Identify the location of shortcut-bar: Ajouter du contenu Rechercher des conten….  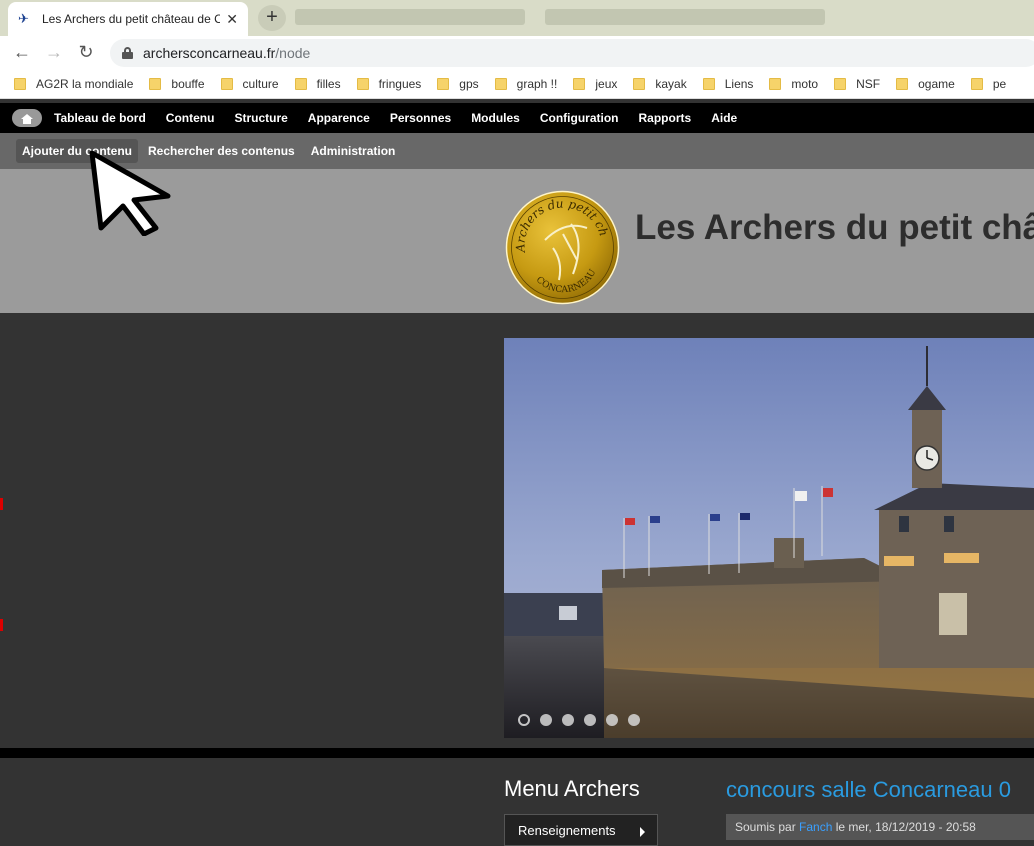
(517, 151).